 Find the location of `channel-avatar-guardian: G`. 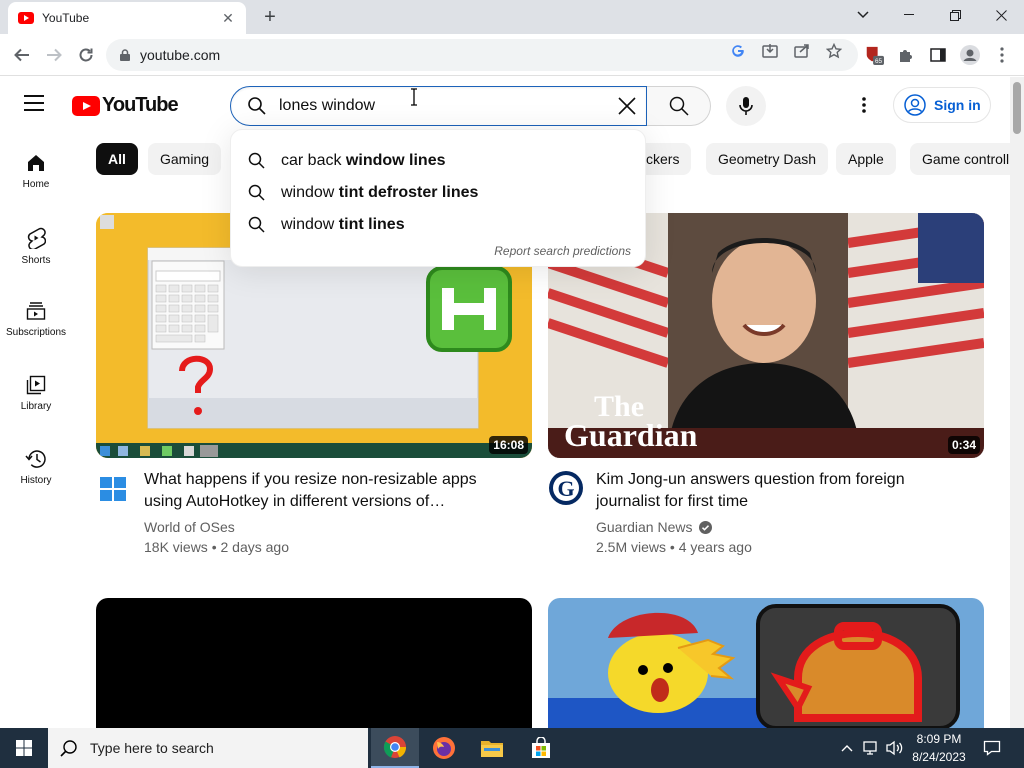

channel-avatar-guardian: G is located at coordinates (566, 488).